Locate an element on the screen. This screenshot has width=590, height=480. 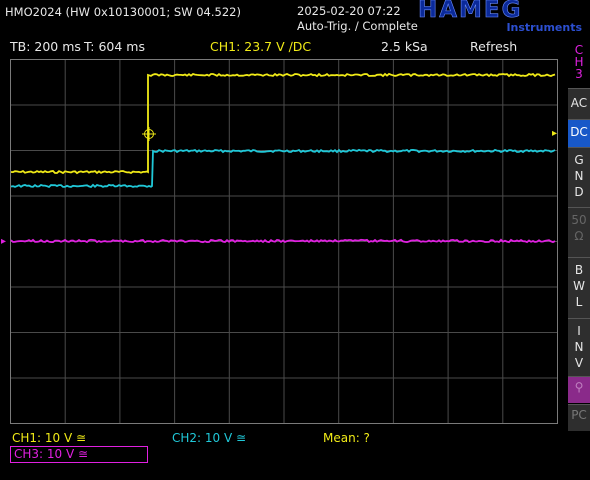
bandwidth-limit-button: B W L is located at coordinates (579, 288).